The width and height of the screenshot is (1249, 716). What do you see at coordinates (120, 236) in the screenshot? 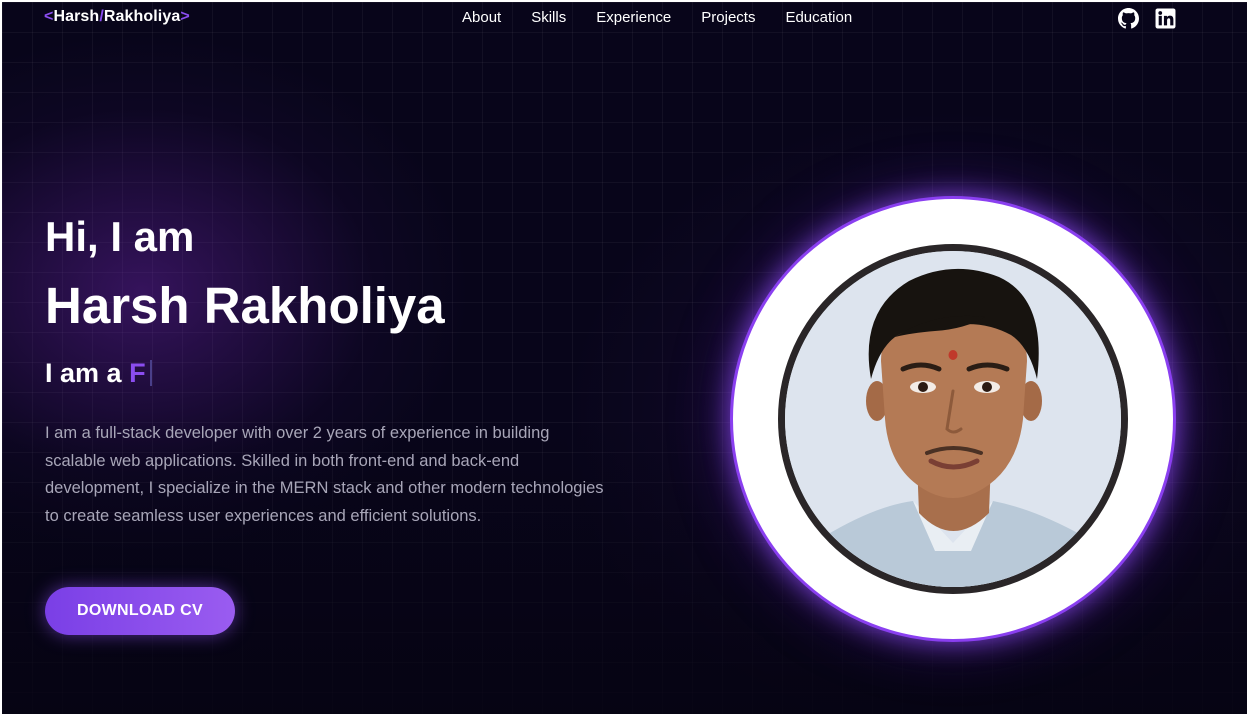
I see `hero-greeting: Hi, I am` at bounding box center [120, 236].